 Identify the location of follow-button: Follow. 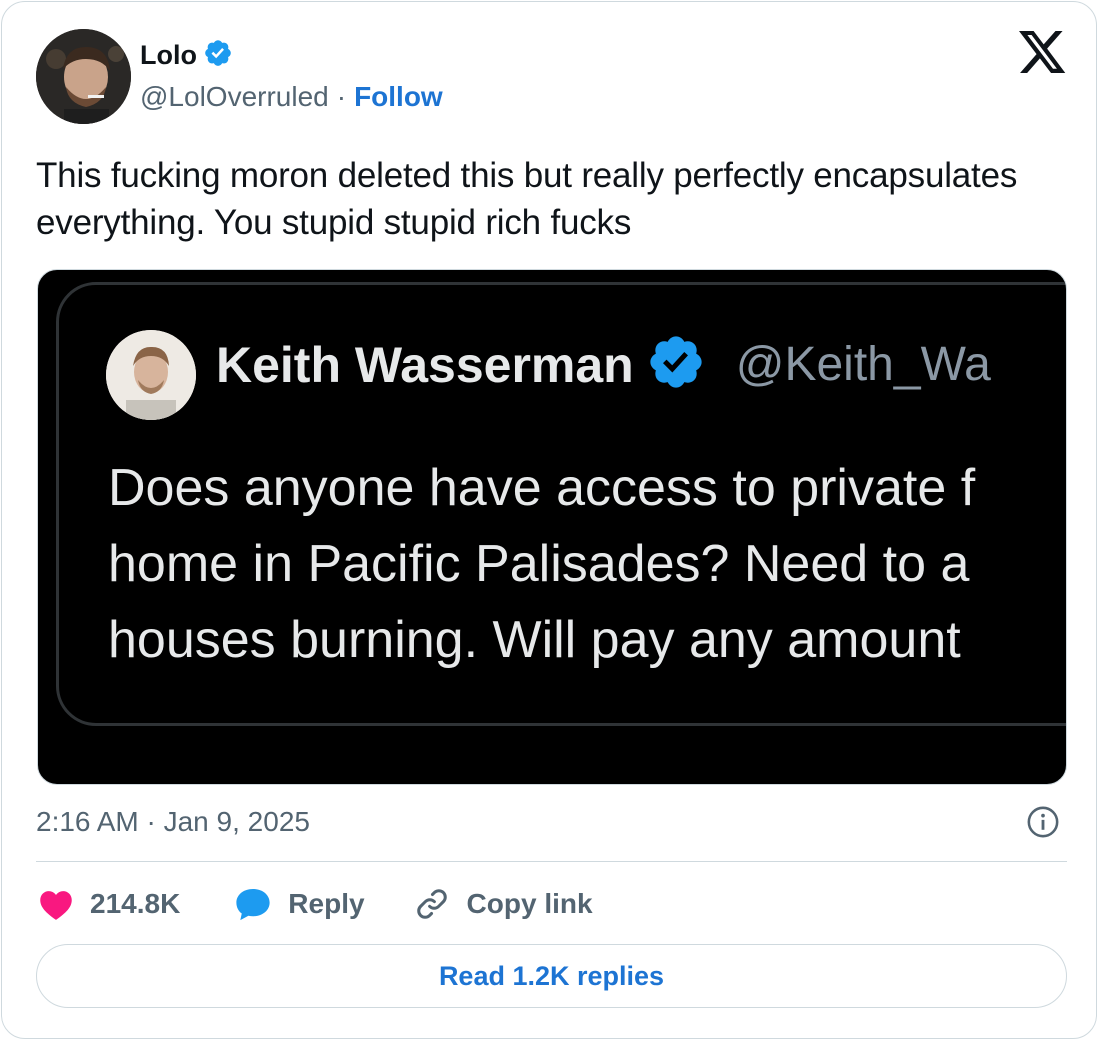
(398, 97).